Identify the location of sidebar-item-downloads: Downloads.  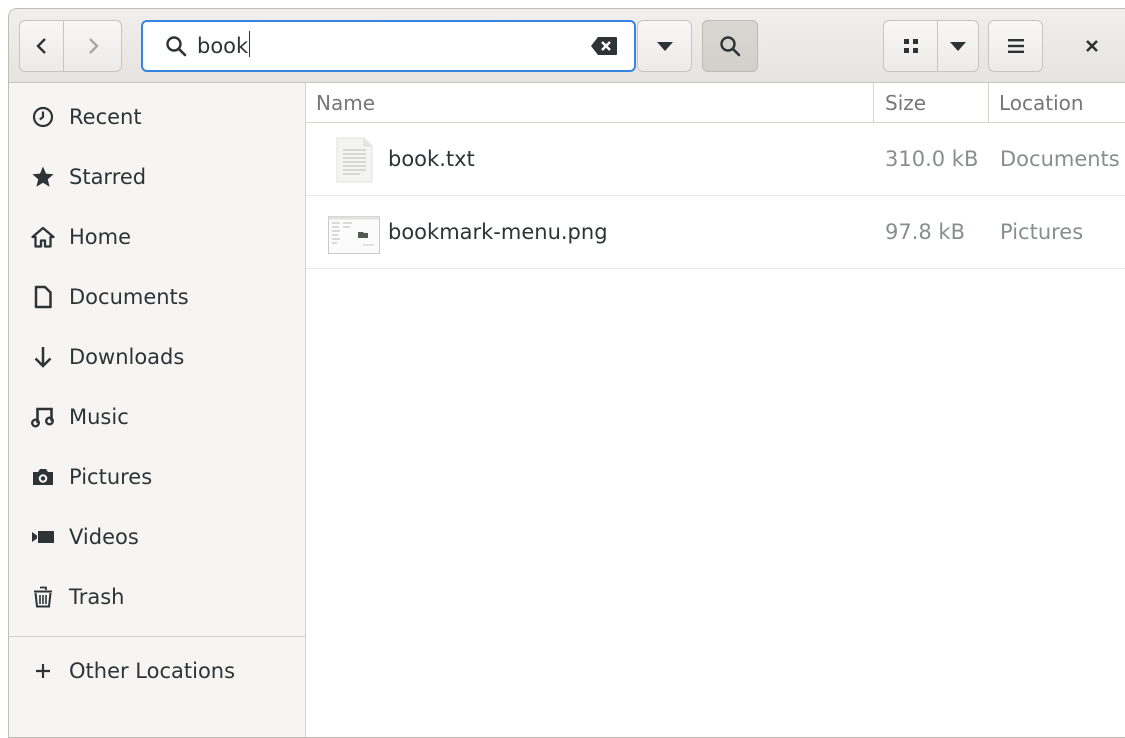
(157, 357).